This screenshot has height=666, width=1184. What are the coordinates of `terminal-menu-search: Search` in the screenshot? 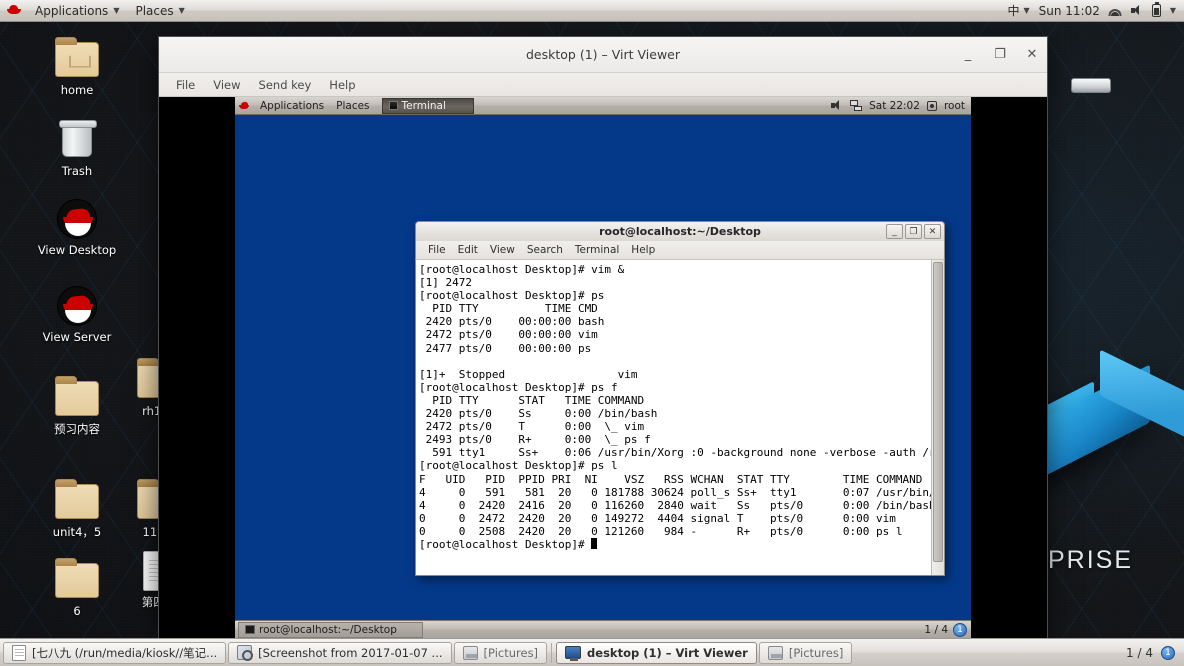 It's located at (545, 250).